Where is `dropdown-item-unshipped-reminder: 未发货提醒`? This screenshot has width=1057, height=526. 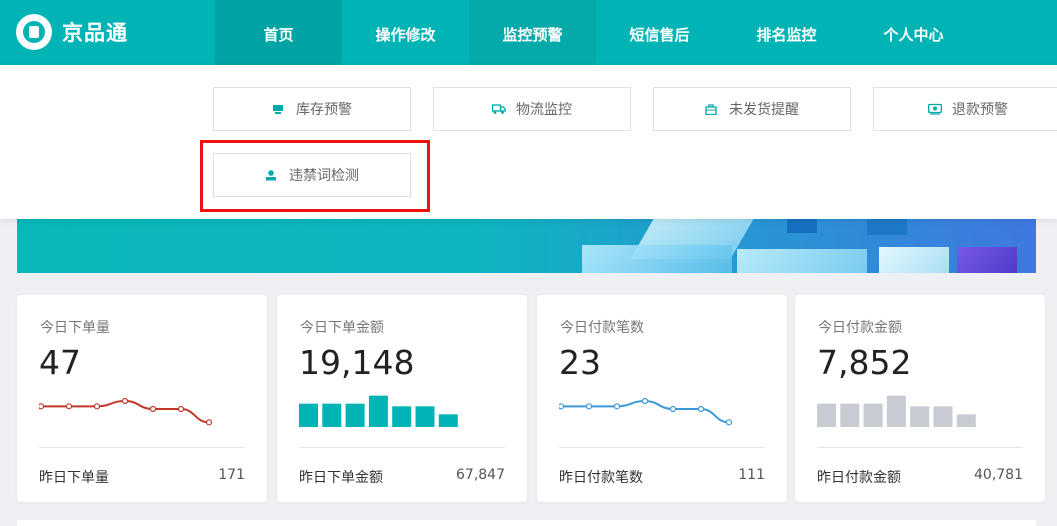
dropdown-item-unshipped-reminder: 未发货提醒 is located at coordinates (752, 109).